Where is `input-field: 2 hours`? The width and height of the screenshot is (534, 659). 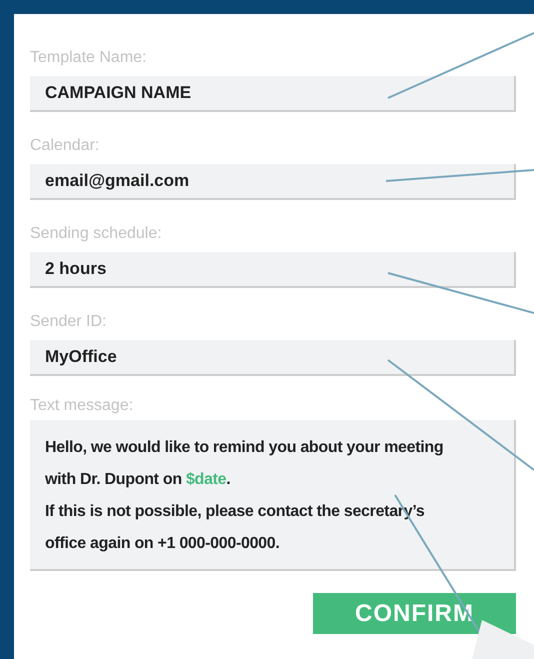 input-field: 2 hours is located at coordinates (273, 270).